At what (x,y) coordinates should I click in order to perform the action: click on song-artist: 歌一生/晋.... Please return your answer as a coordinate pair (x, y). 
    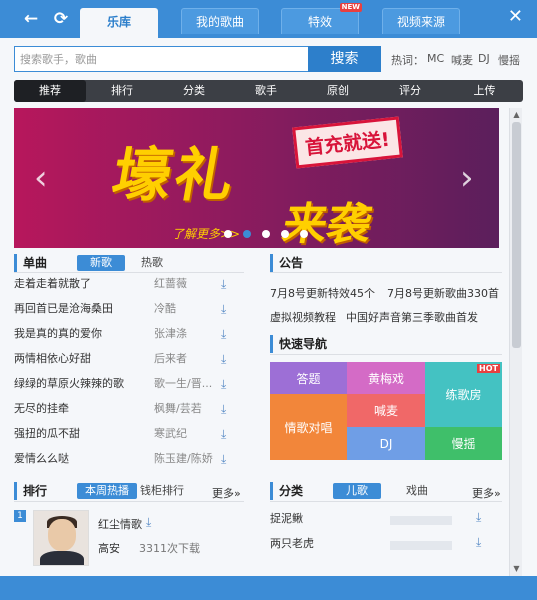
    Looking at the image, I should click on (183, 383).